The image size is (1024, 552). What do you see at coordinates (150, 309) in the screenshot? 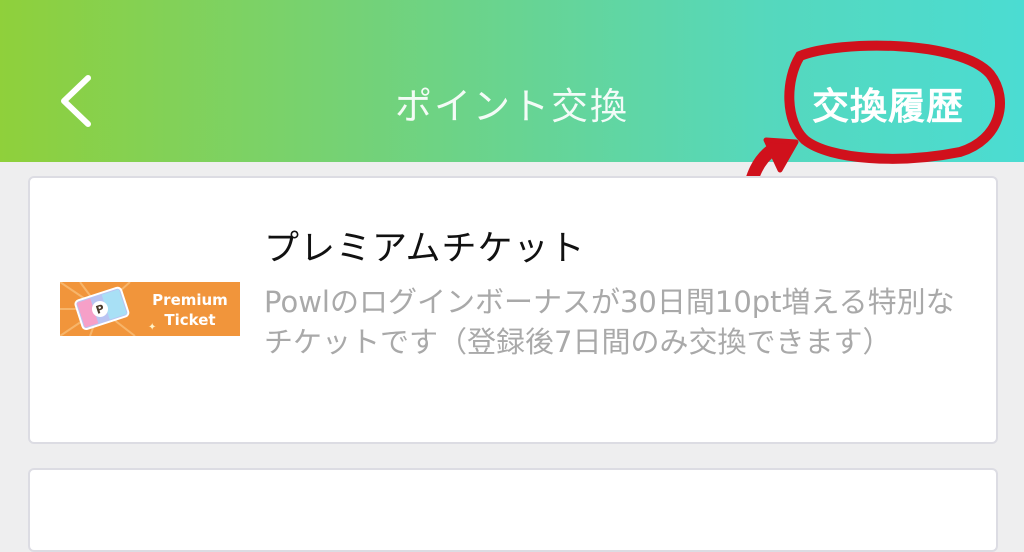
I see `premium-ticket-image: P Premium Ticket ✦` at bounding box center [150, 309].